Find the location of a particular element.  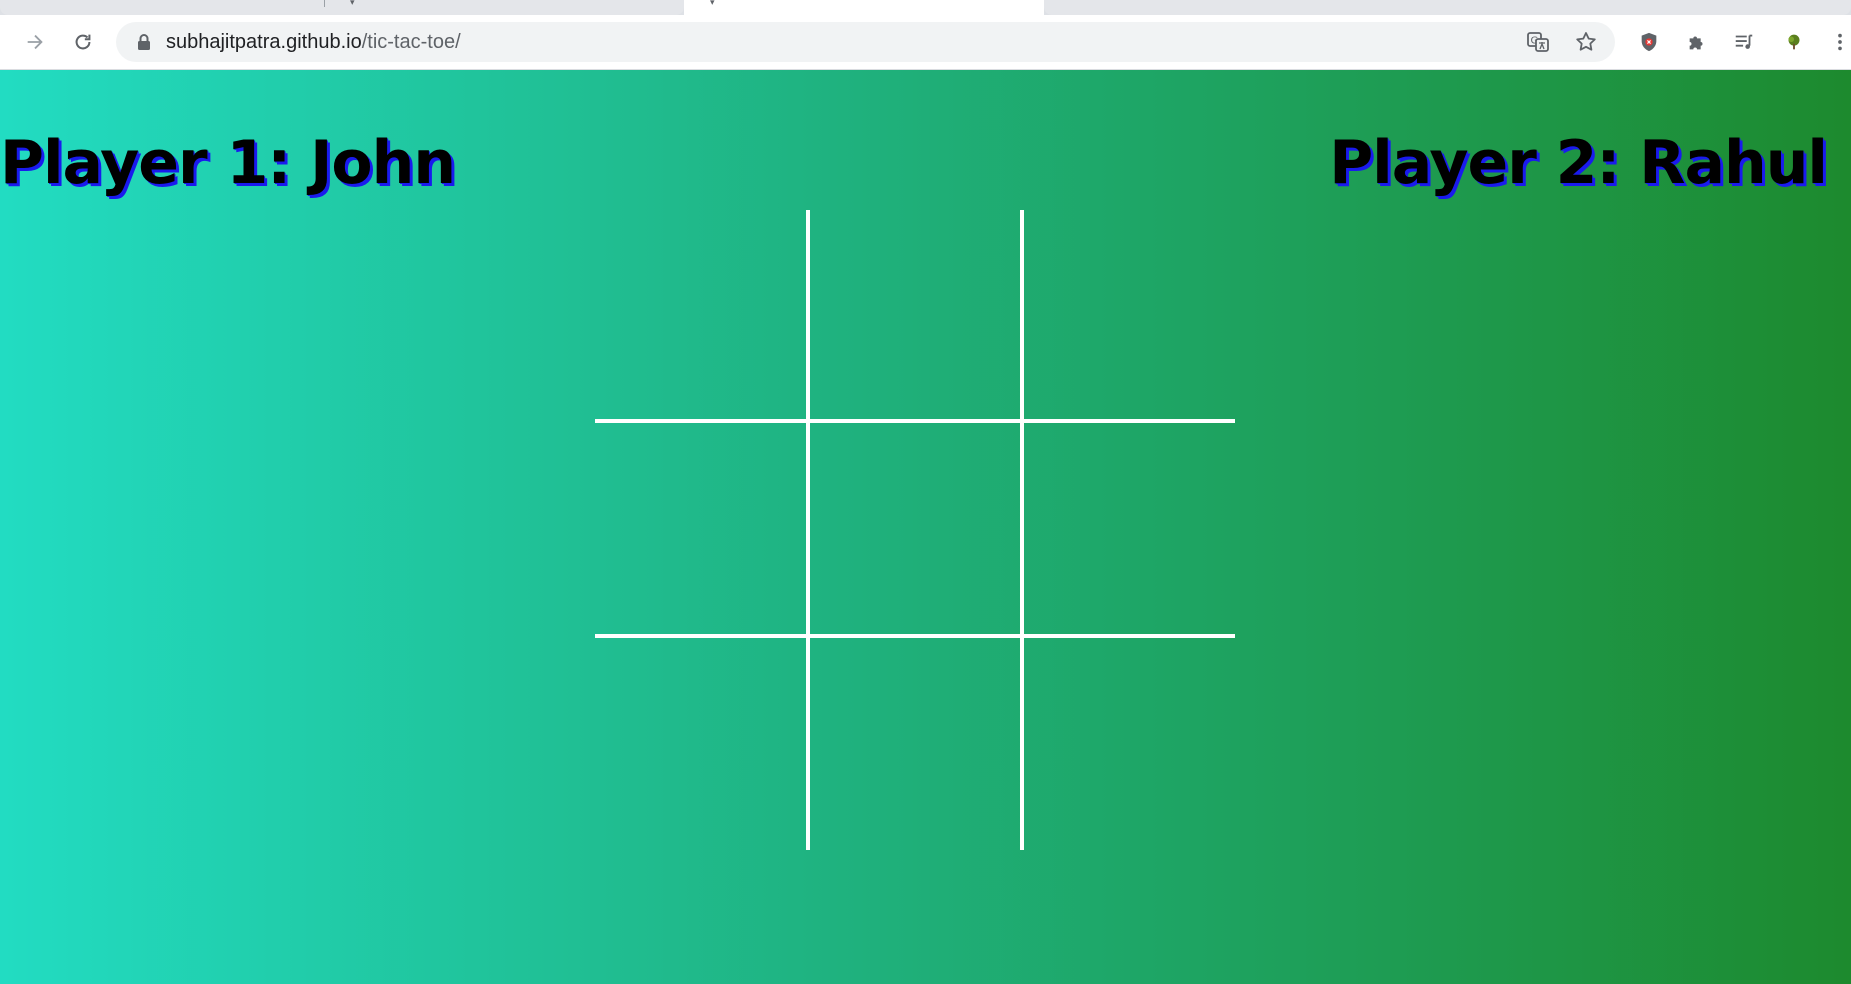

shield-extension-icon is located at coordinates (1649, 42).